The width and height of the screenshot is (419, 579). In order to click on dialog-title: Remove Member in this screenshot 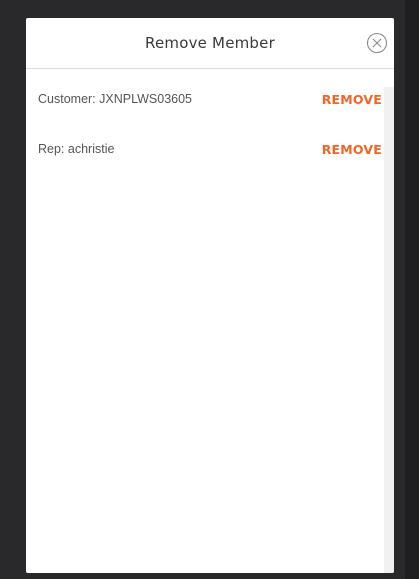, I will do `click(210, 43)`.